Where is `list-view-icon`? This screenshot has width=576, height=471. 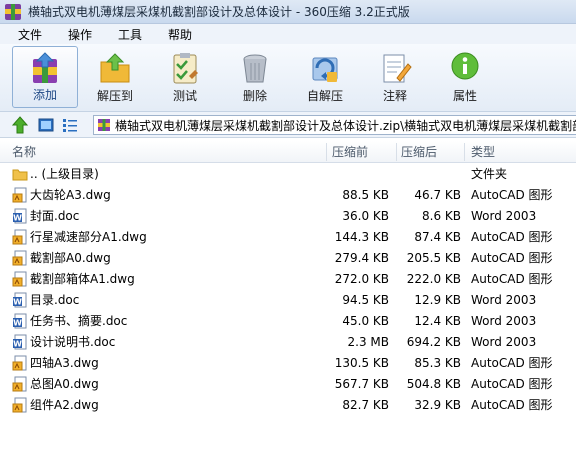 list-view-icon is located at coordinates (70, 125).